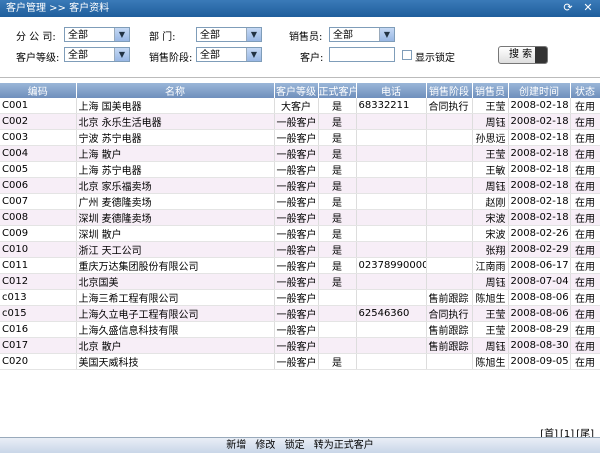  Describe the element at coordinates (300, 249) in the screenshot. I see `table-row: C010 浙江 天工公司 一般客户是 张翔 2008-02-29 在用` at that location.